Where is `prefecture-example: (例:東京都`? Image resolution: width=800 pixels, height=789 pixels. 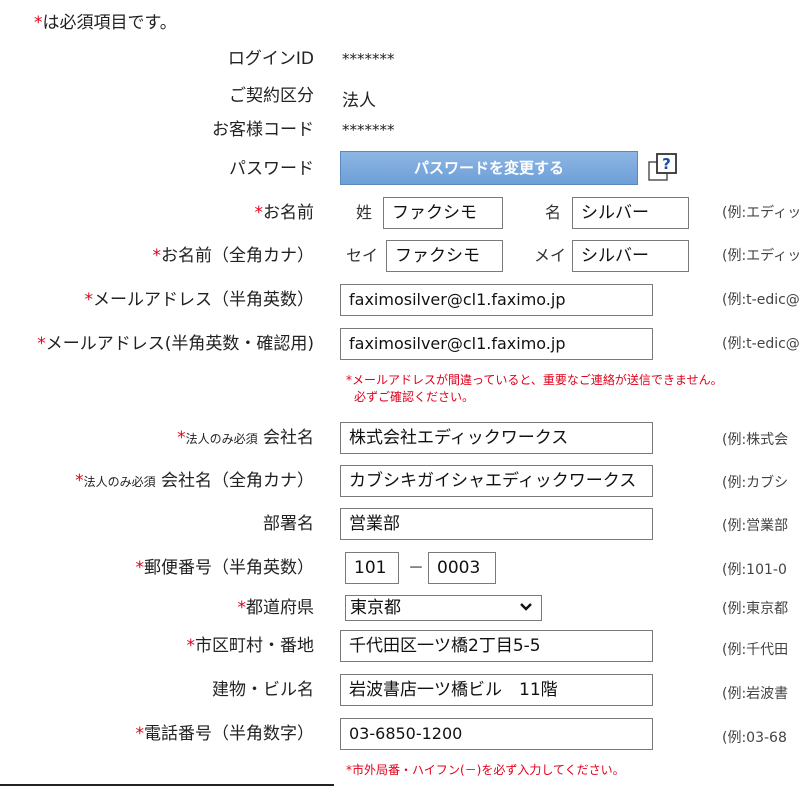
prefecture-example: (例:東京都 is located at coordinates (755, 609).